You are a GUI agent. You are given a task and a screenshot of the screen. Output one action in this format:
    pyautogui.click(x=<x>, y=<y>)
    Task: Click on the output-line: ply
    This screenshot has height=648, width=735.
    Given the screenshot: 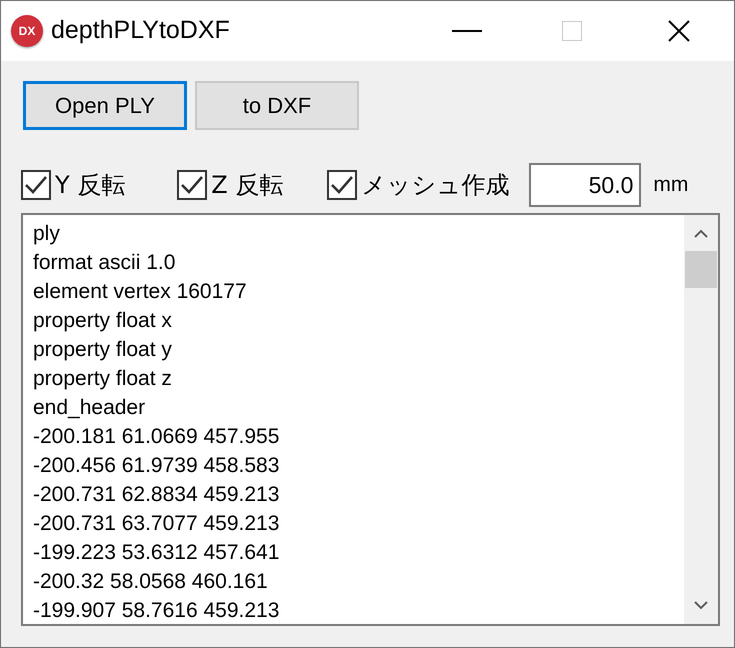 What is the action you would take?
    pyautogui.click(x=47, y=234)
    